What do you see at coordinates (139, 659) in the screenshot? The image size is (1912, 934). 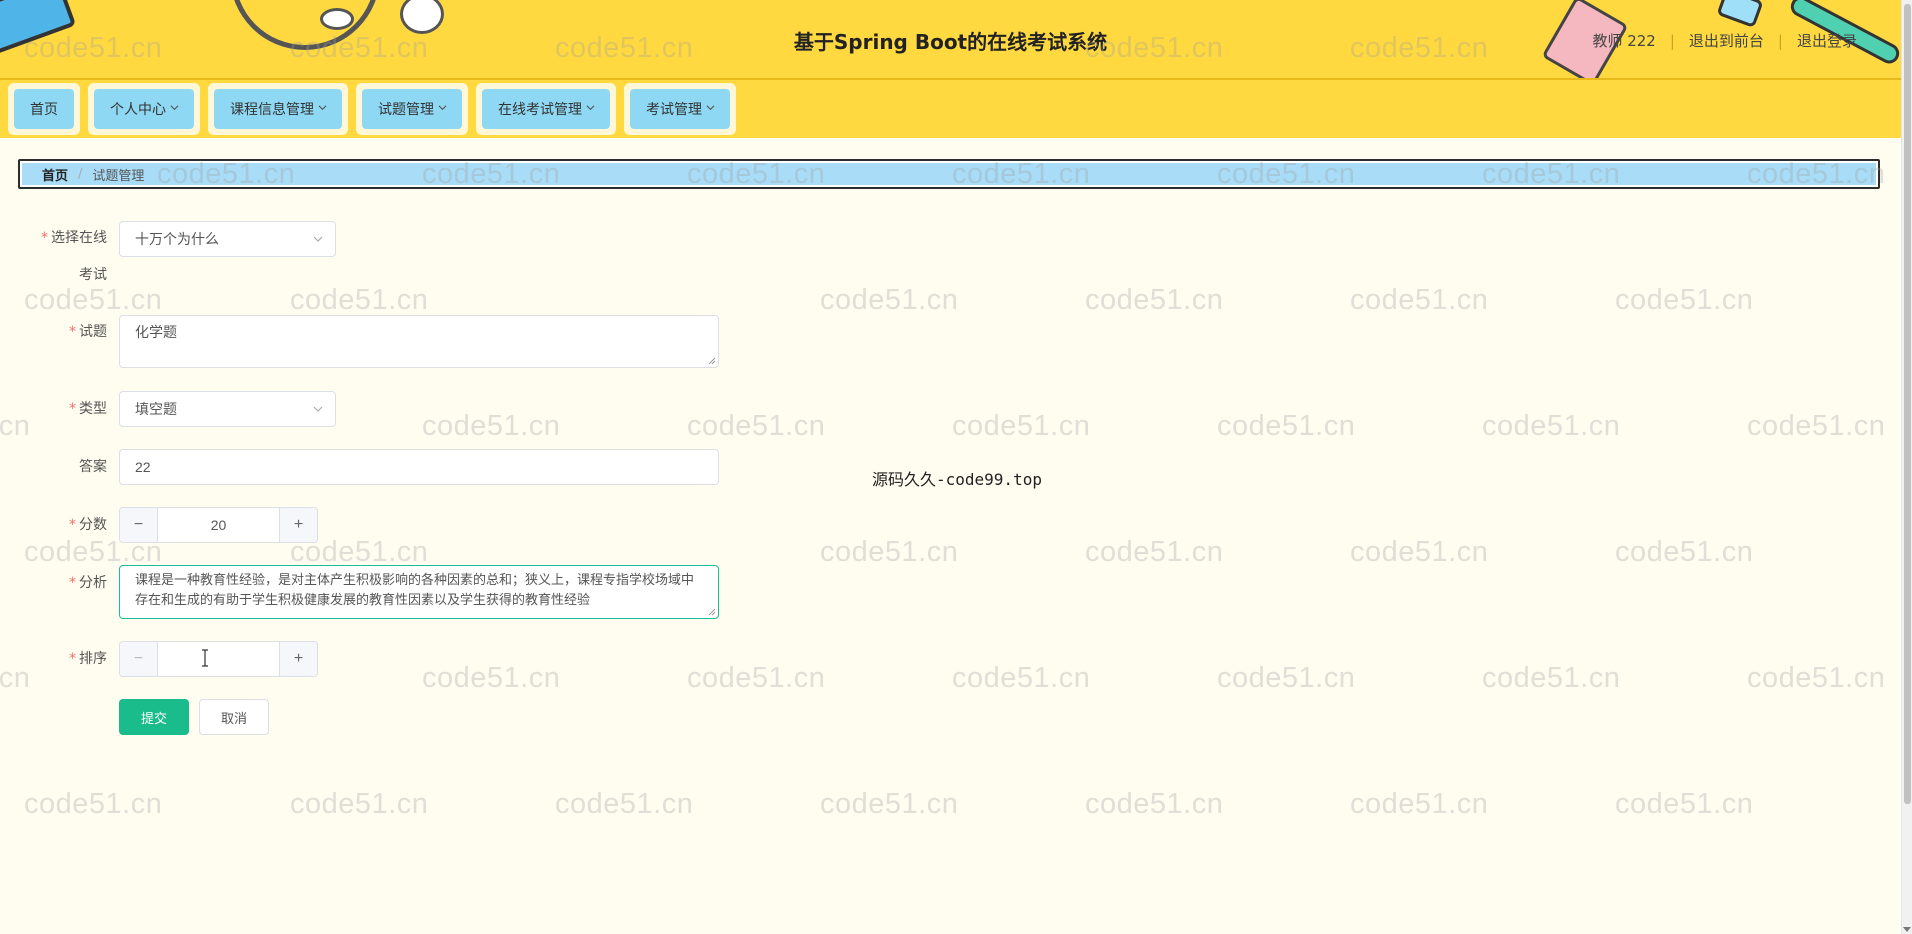 I see `order-decrement-button: −` at bounding box center [139, 659].